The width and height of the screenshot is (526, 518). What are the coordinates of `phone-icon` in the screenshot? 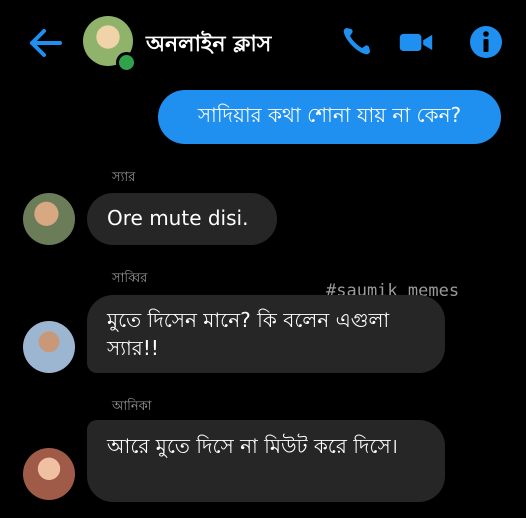 It's located at (356, 42).